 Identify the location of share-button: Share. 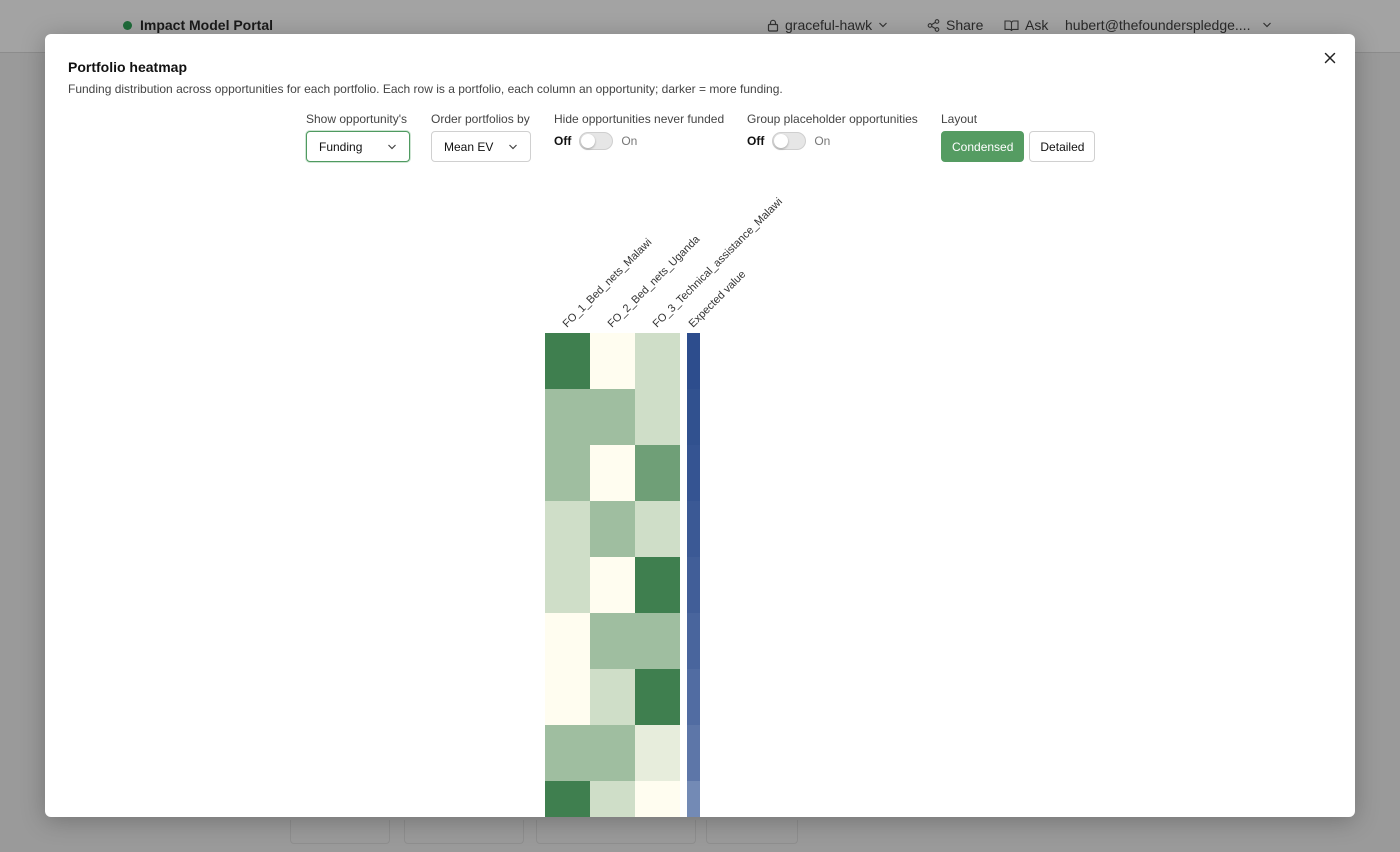
(955, 25).